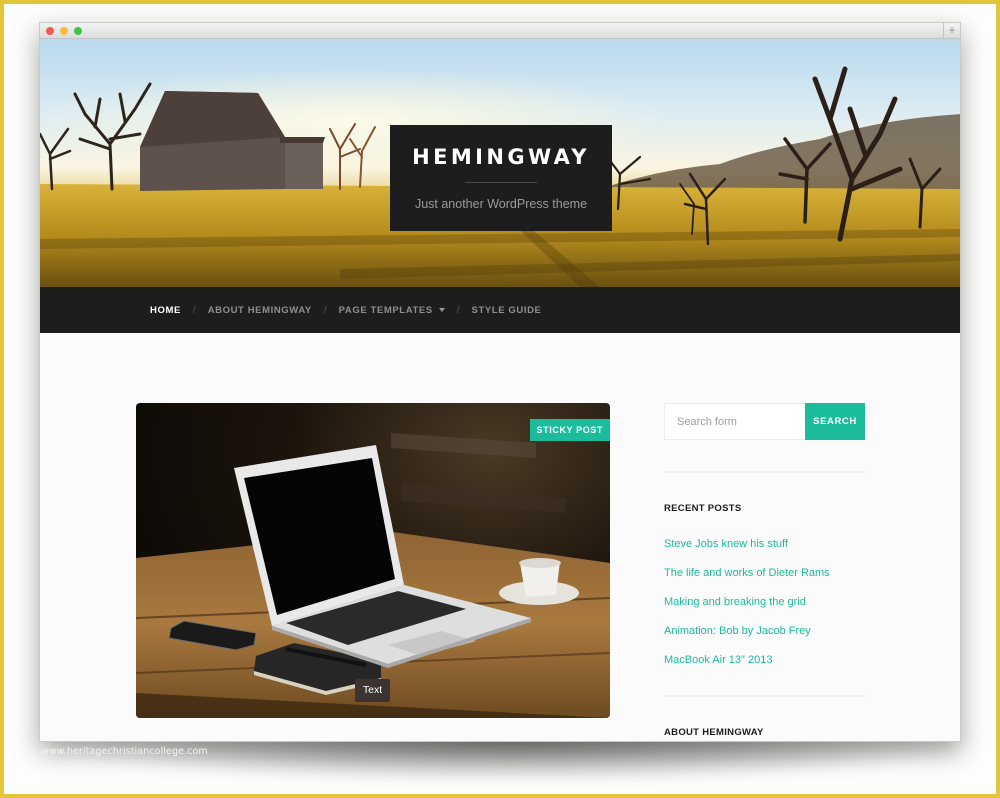 The width and height of the screenshot is (1000, 798). What do you see at coordinates (501, 182) in the screenshot?
I see `title-divider` at bounding box center [501, 182].